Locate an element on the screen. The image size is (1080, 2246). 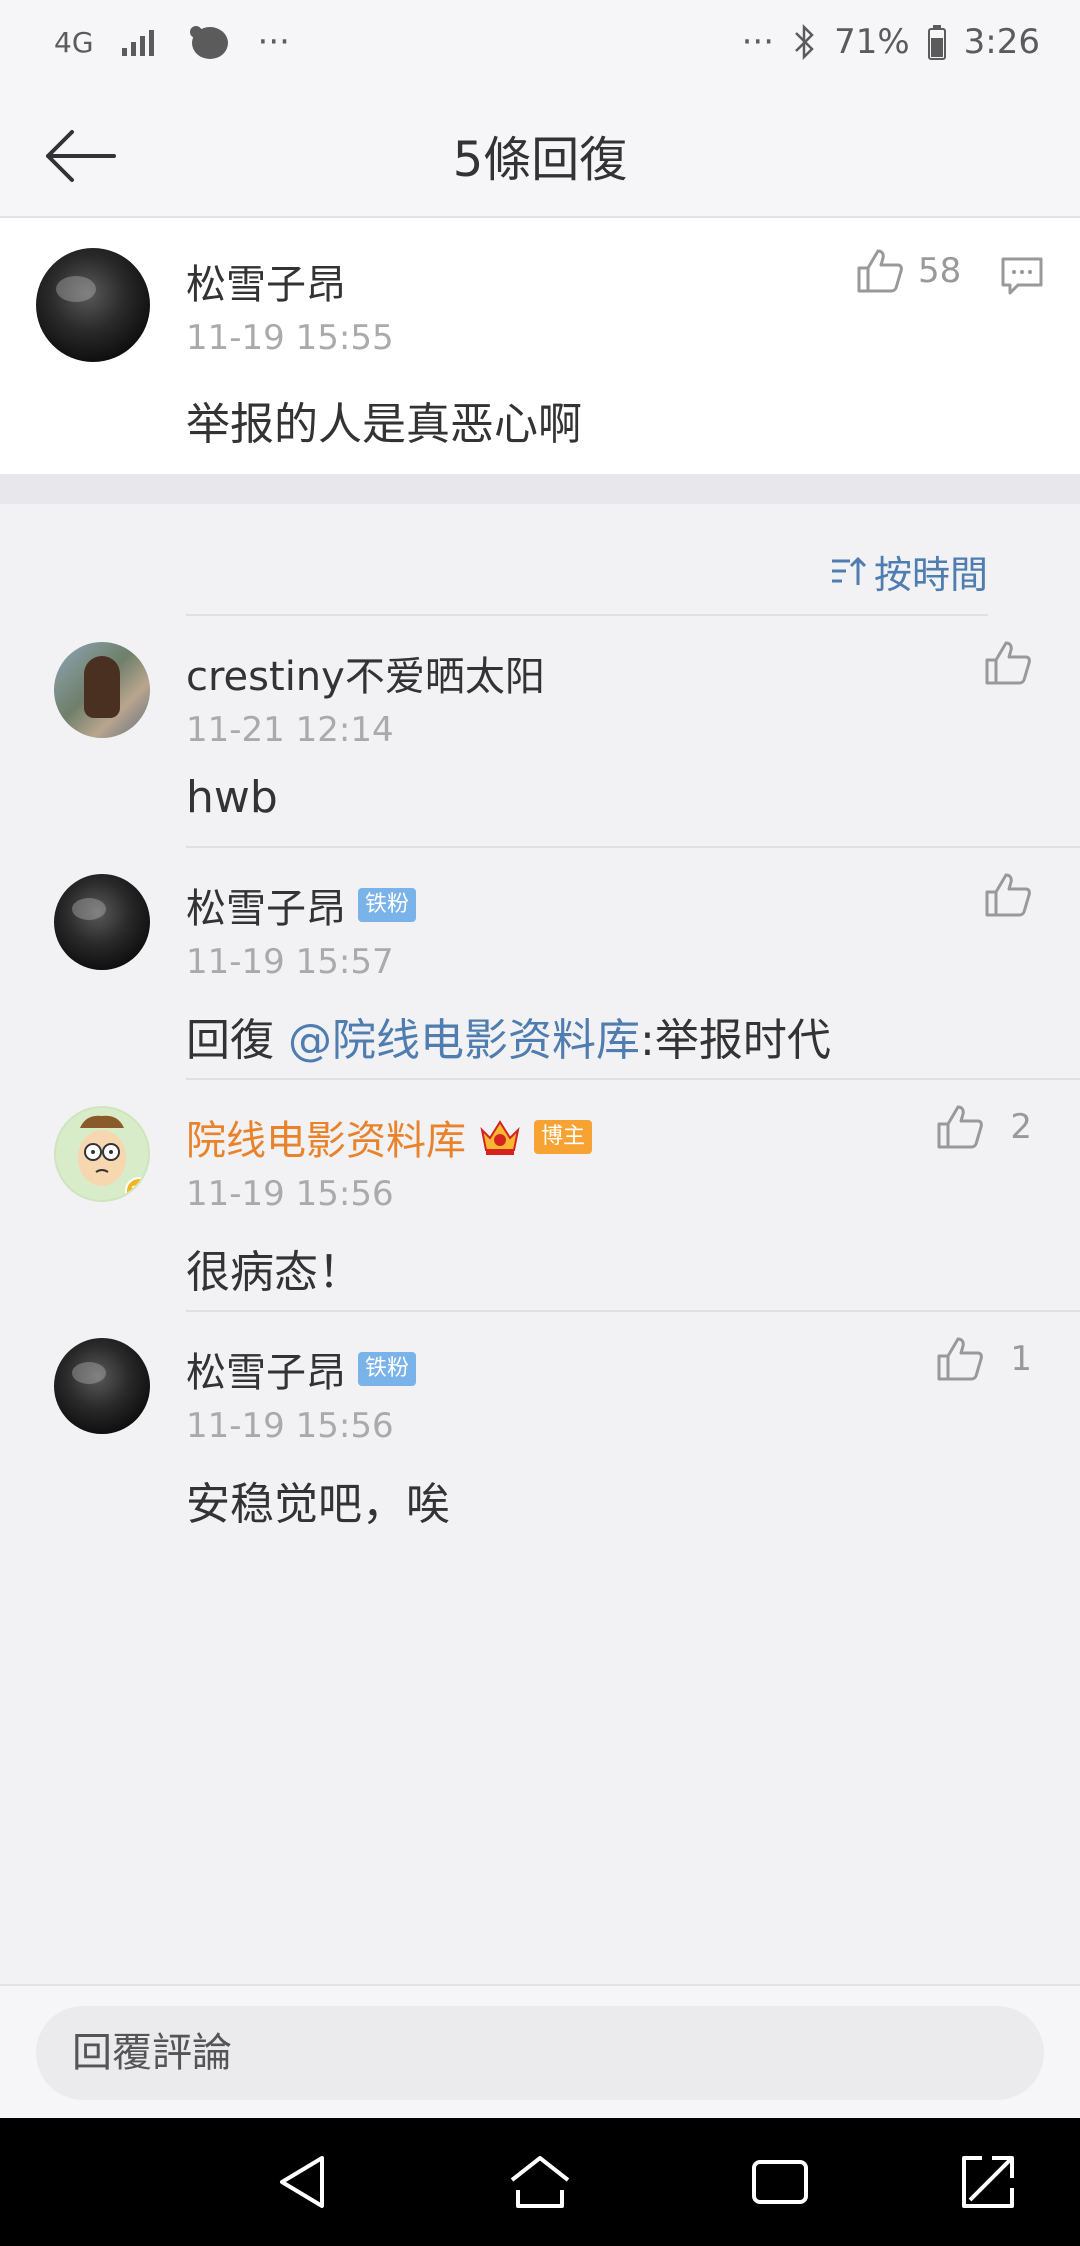
like-count: 1 is located at coordinates (1021, 1359).